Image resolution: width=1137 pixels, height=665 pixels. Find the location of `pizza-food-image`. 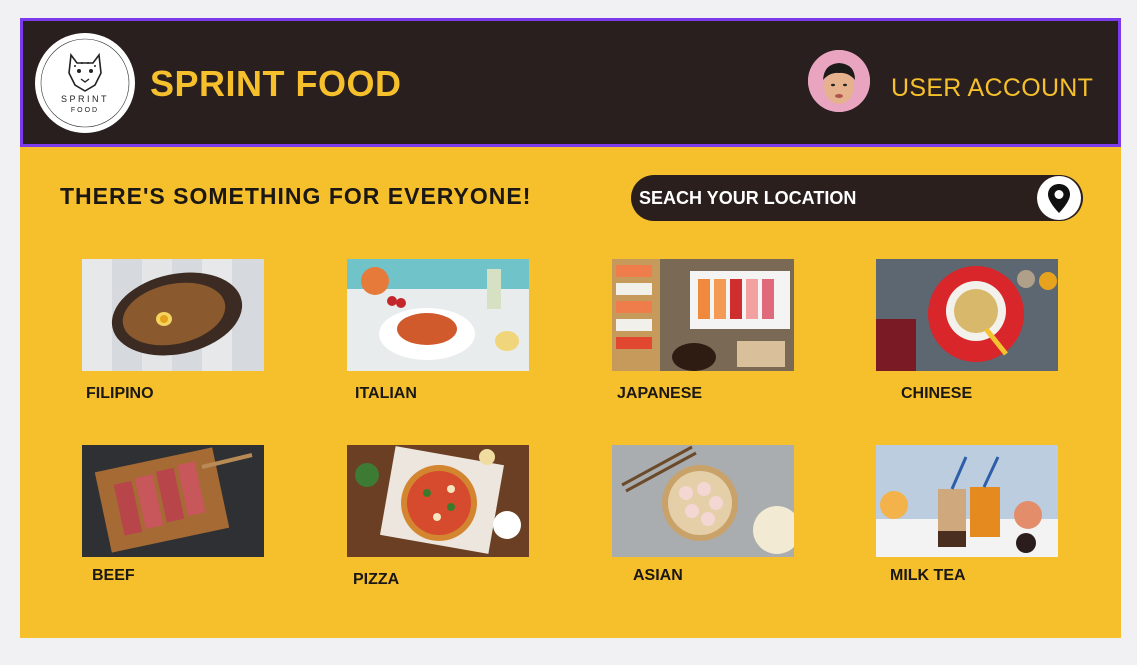

pizza-food-image is located at coordinates (438, 501).